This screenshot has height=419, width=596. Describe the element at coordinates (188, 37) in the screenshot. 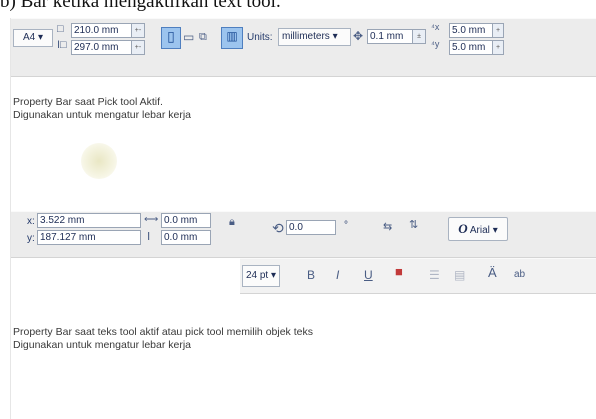

I see `landscape-orientation-icon: ▭` at that location.